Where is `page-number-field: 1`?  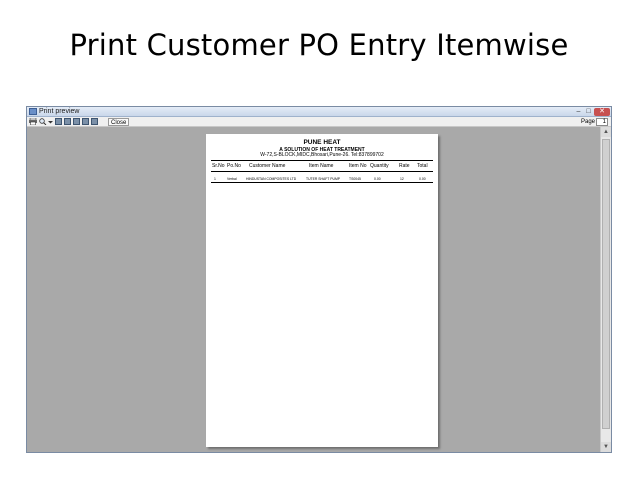 page-number-field: 1 is located at coordinates (602, 122).